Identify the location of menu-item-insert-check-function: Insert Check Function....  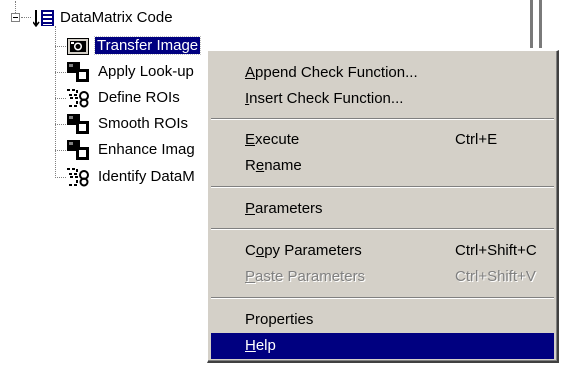
(382, 99).